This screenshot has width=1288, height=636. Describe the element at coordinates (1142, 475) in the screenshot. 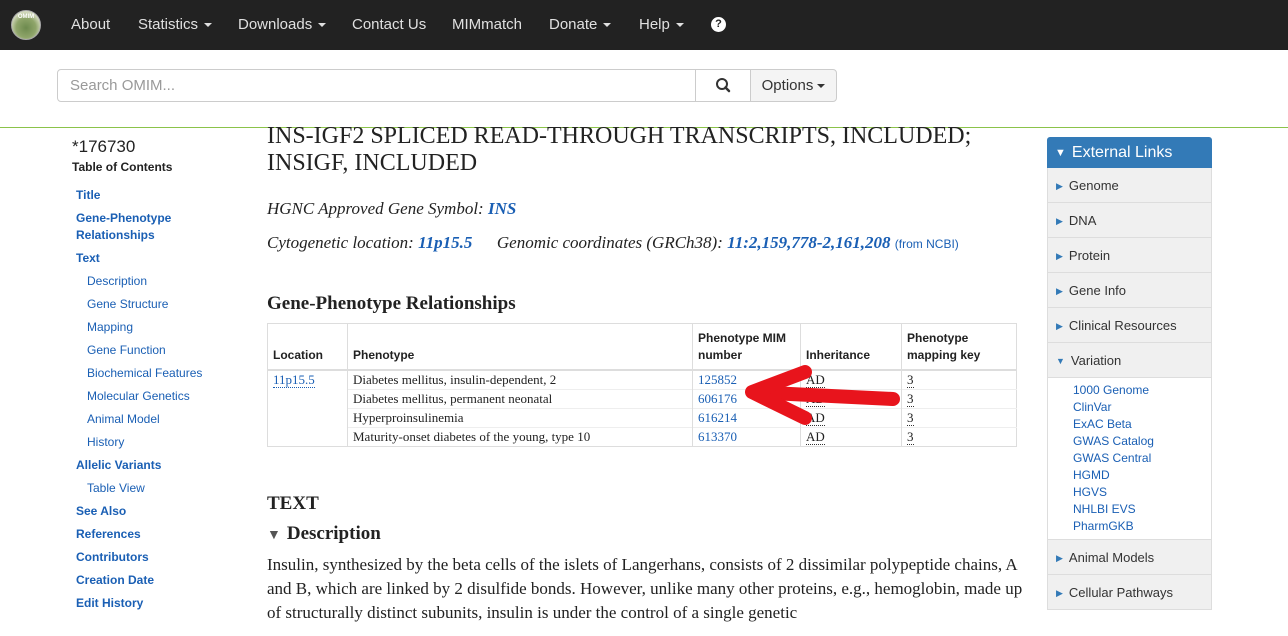

I see `variation-link: HGMD` at that location.